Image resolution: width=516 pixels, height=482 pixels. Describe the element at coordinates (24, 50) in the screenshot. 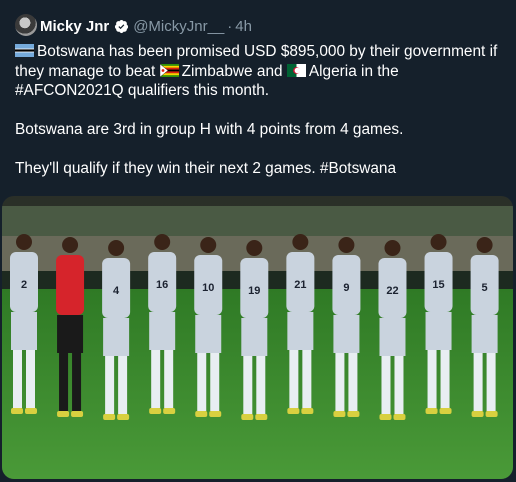

I see `botswana-flag-icon` at that location.